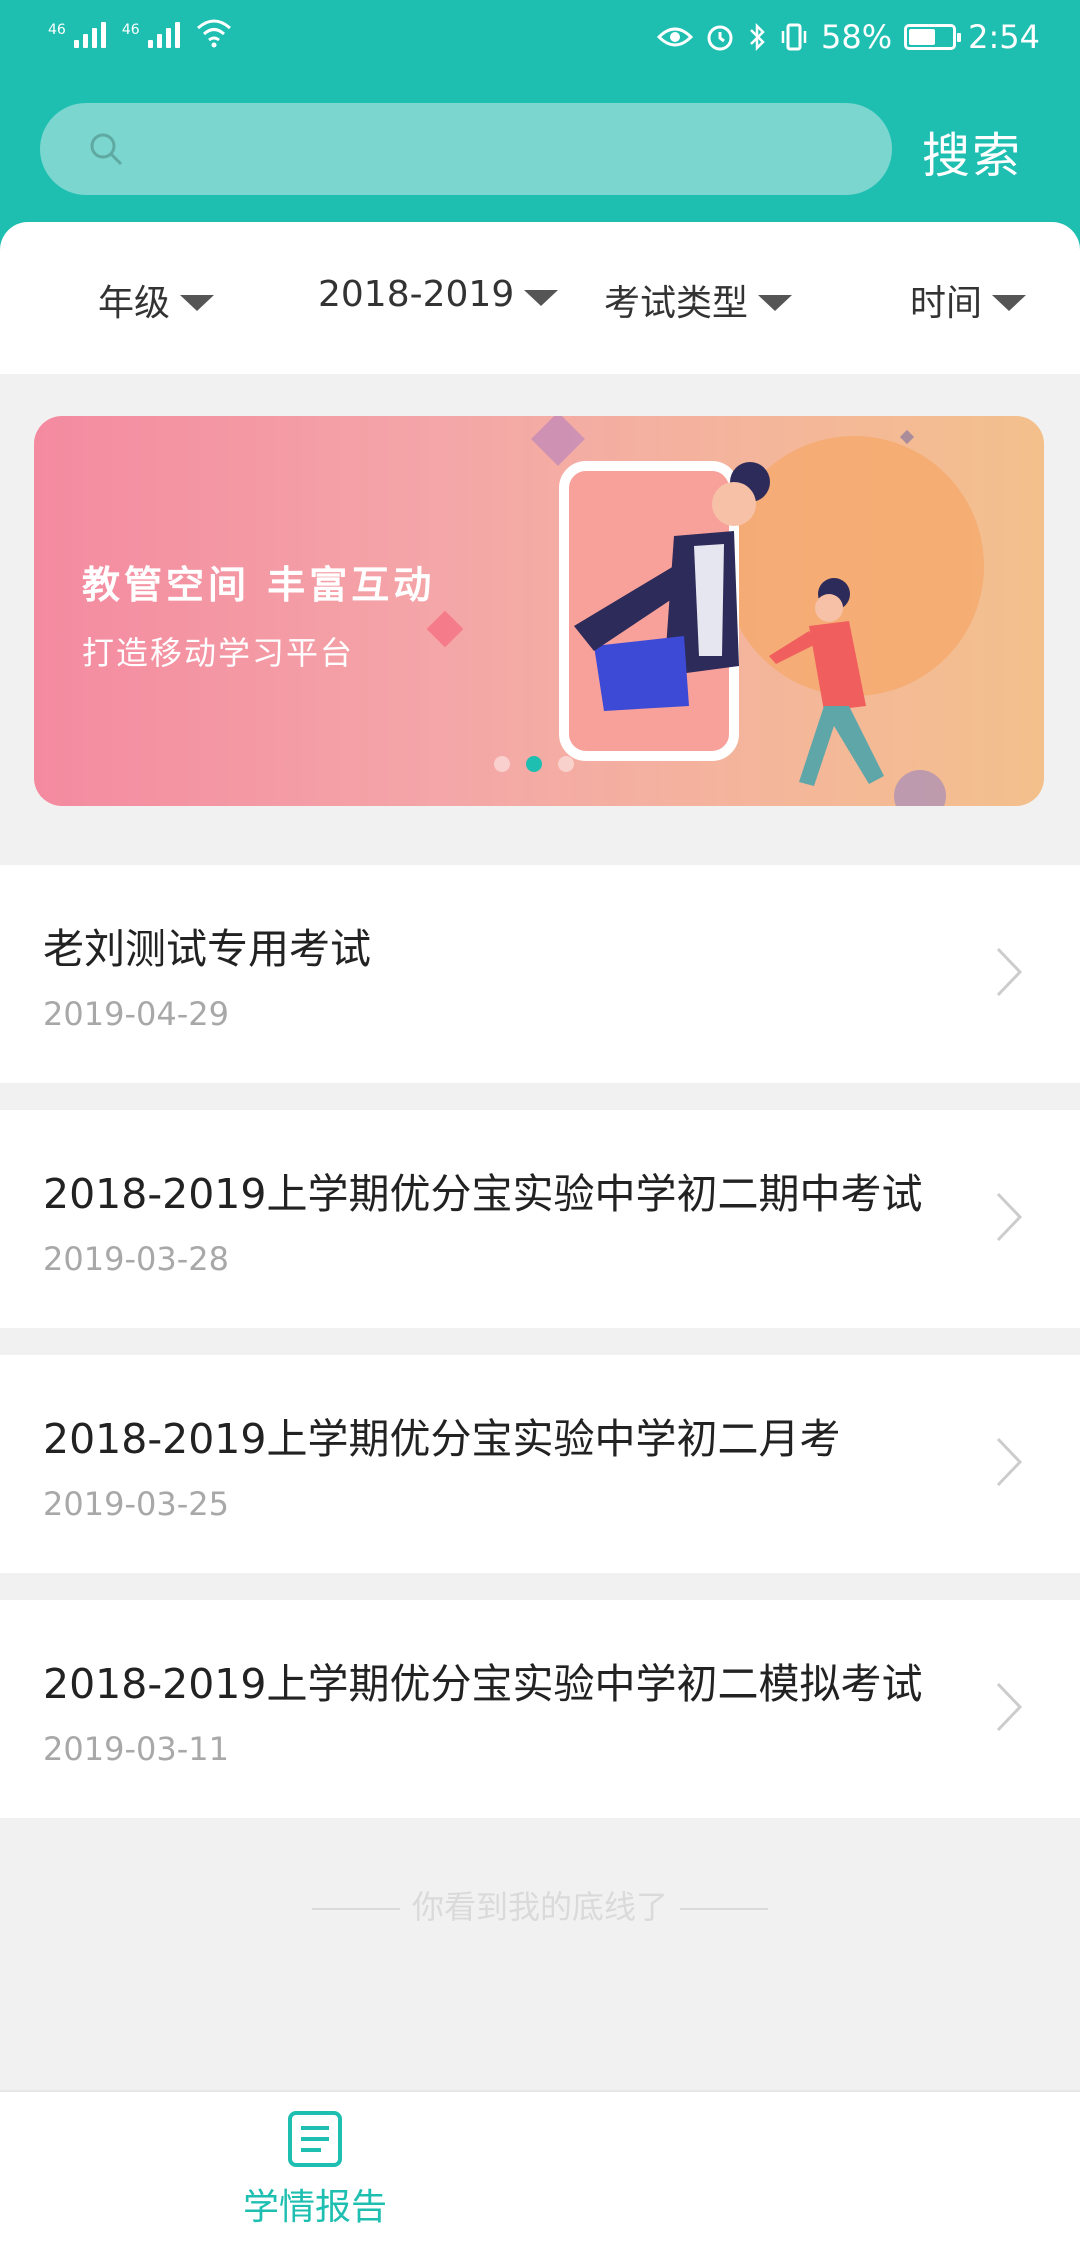 The width and height of the screenshot is (1080, 2246). Describe the element at coordinates (207, 949) in the screenshot. I see `exam-title: 老刘测试专用考试` at that location.